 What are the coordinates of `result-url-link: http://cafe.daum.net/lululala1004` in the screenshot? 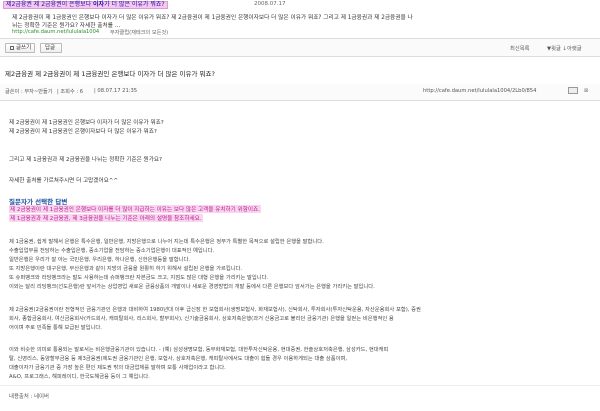 It's located at (55, 32).